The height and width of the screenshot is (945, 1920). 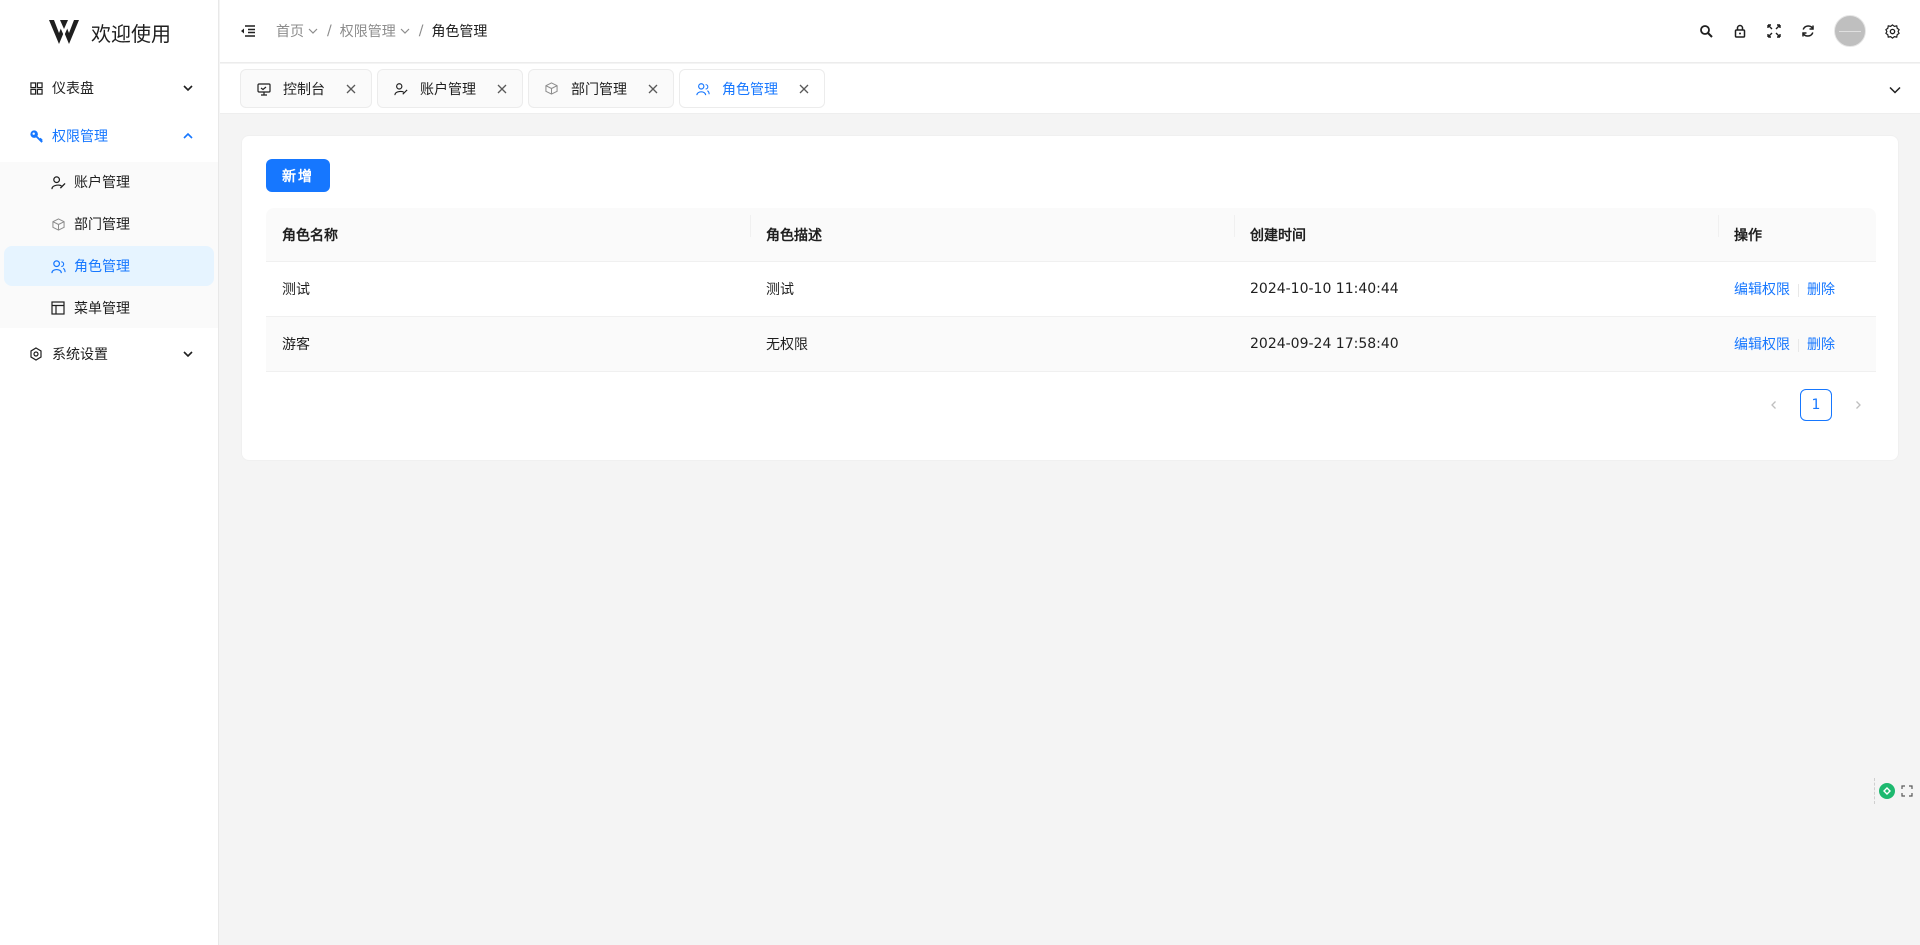 I want to click on chevron-right-icon, so click(x=1858, y=405).